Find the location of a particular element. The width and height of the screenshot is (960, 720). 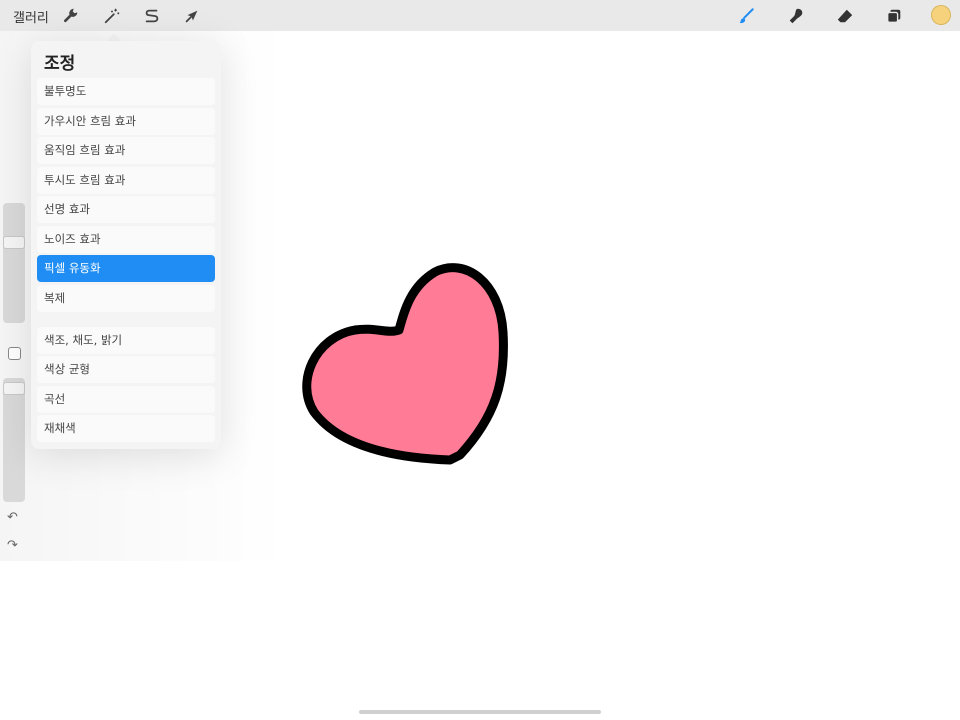

menu-item-curves: 곡선 is located at coordinates (126, 399).